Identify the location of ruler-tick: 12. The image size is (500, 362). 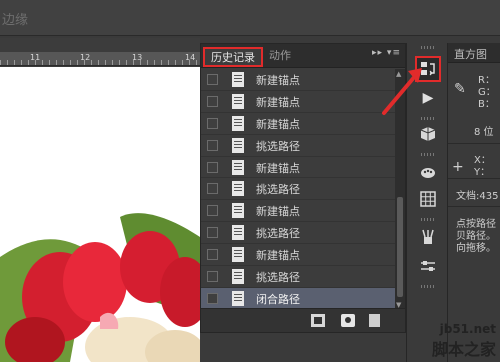
(85, 57).